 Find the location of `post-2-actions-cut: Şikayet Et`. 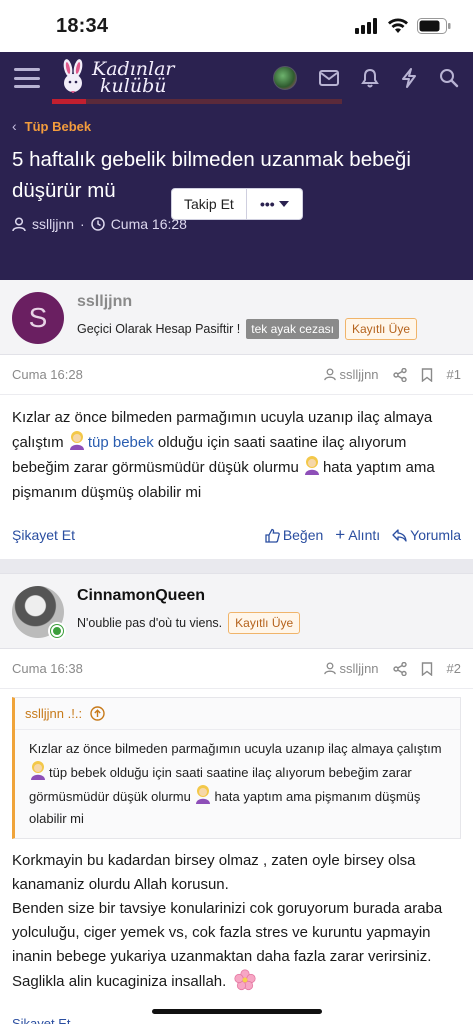

post-2-actions-cut: Şikayet Et is located at coordinates (237, 1020).